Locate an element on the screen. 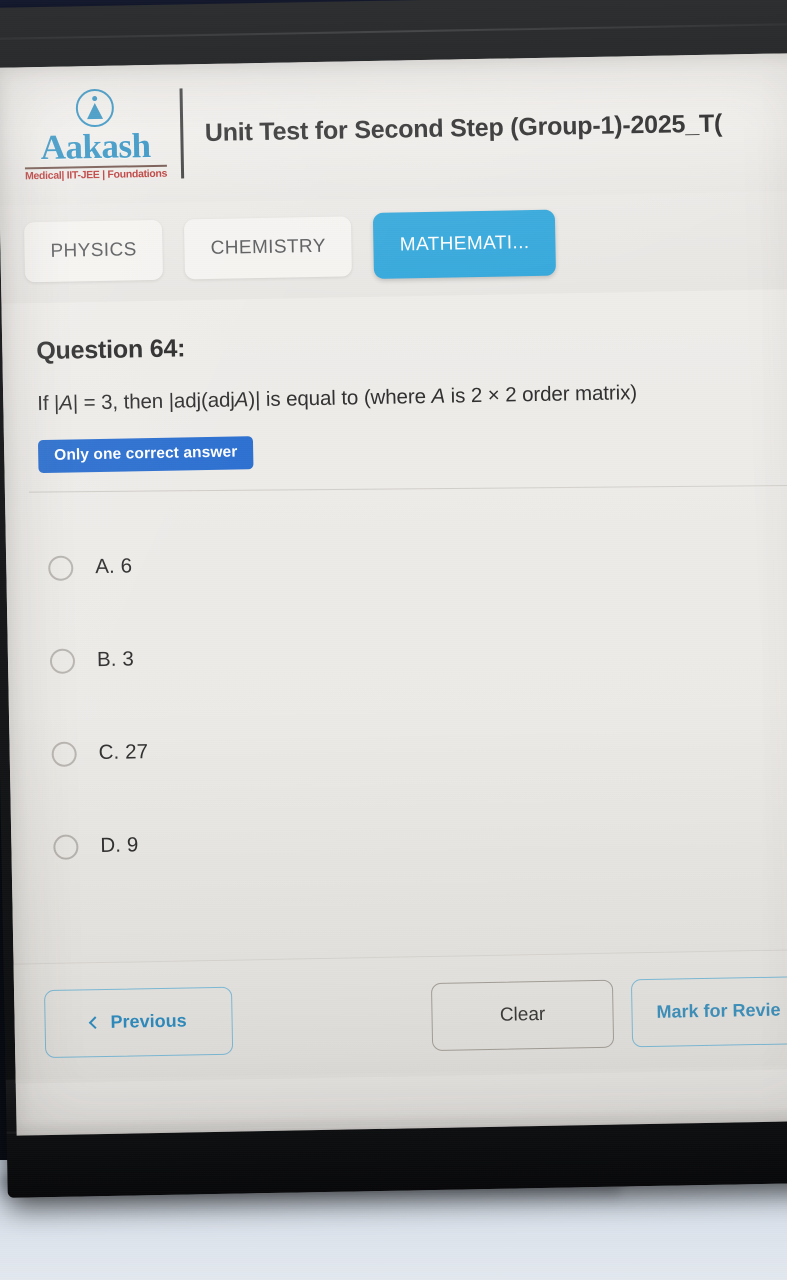 This screenshot has width=787, height=1280. question-divider is located at coordinates (407, 488).